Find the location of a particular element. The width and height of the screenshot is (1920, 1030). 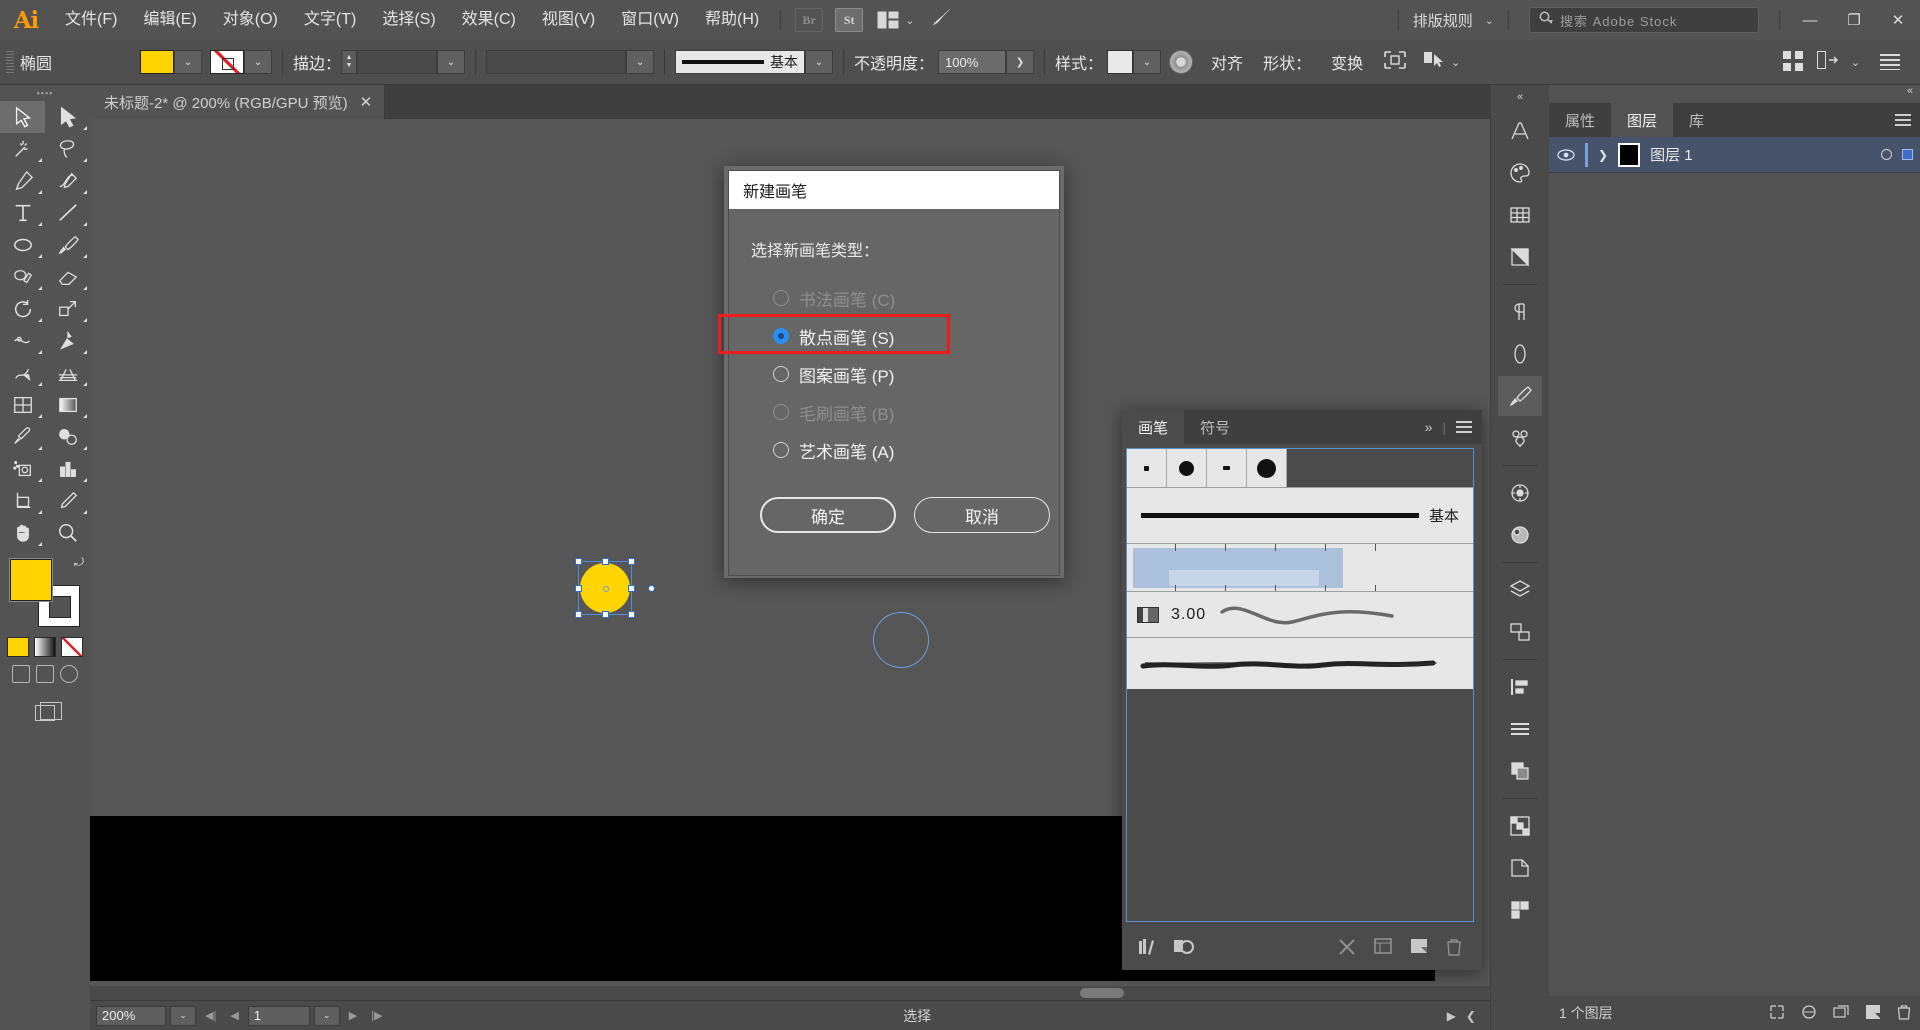

handle-top-right is located at coordinates (631, 561).